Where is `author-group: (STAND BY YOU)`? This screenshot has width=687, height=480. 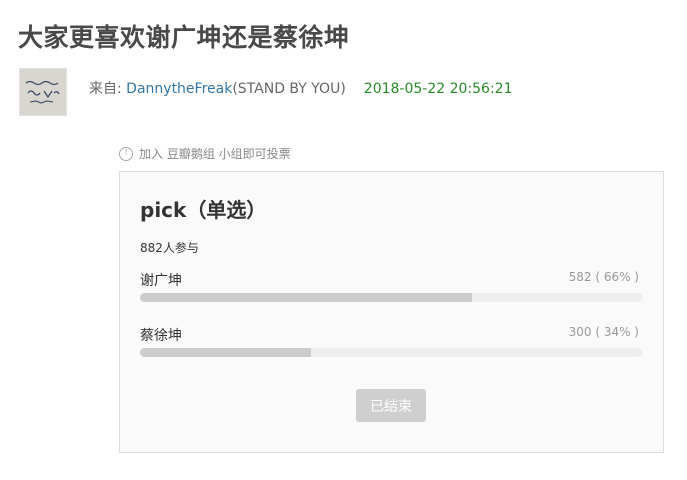
author-group: (STAND BY YOU) is located at coordinates (289, 89).